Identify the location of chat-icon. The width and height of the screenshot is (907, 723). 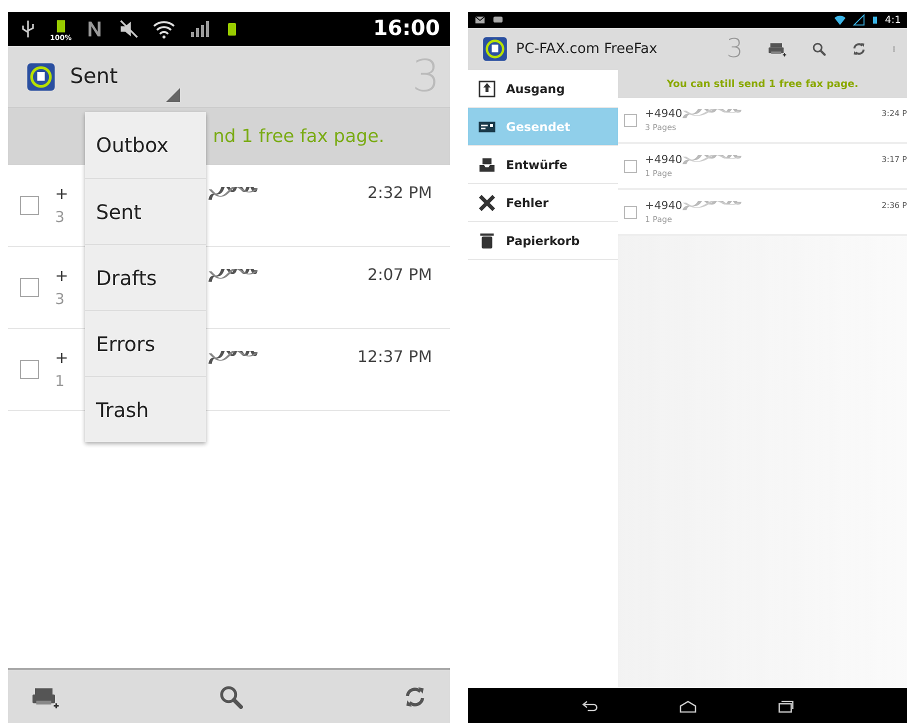
(498, 20).